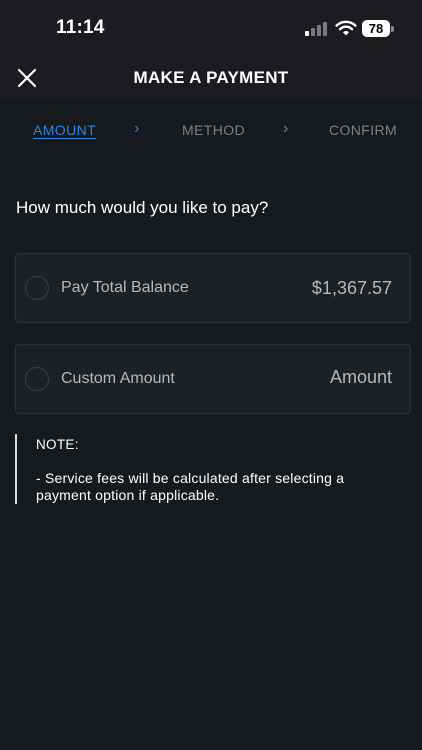  I want to click on pay-total-balance-label: Pay Total Balance, so click(125, 287).